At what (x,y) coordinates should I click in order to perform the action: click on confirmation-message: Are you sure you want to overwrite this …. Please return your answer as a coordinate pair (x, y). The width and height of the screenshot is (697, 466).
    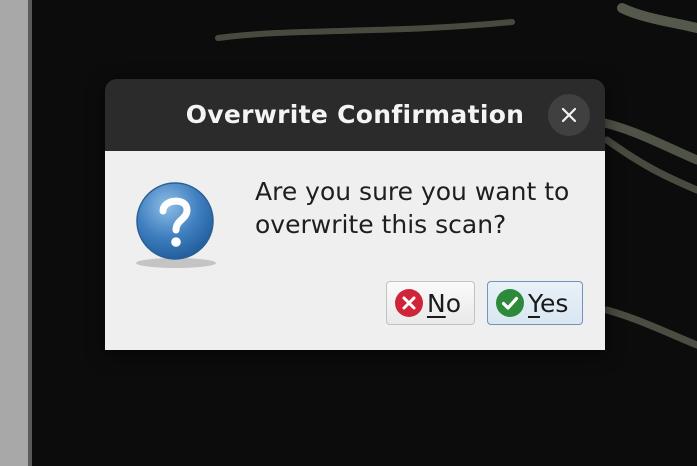
    Looking at the image, I should click on (412, 208).